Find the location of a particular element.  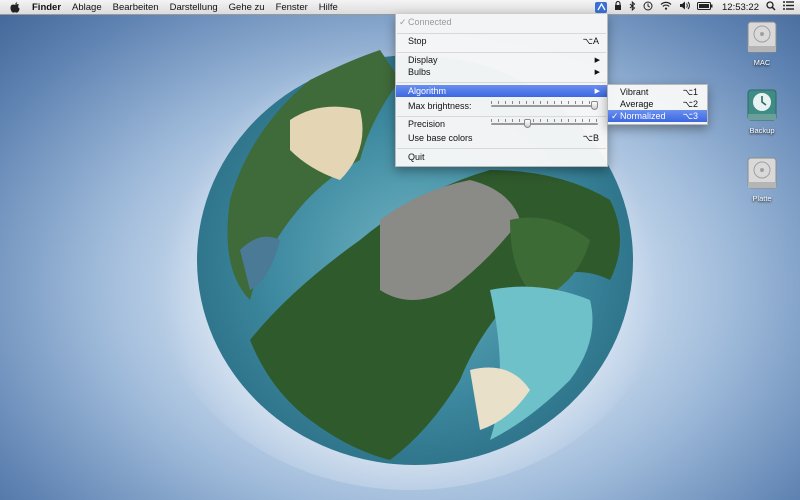

drive-label: Backup is located at coordinates (762, 130).